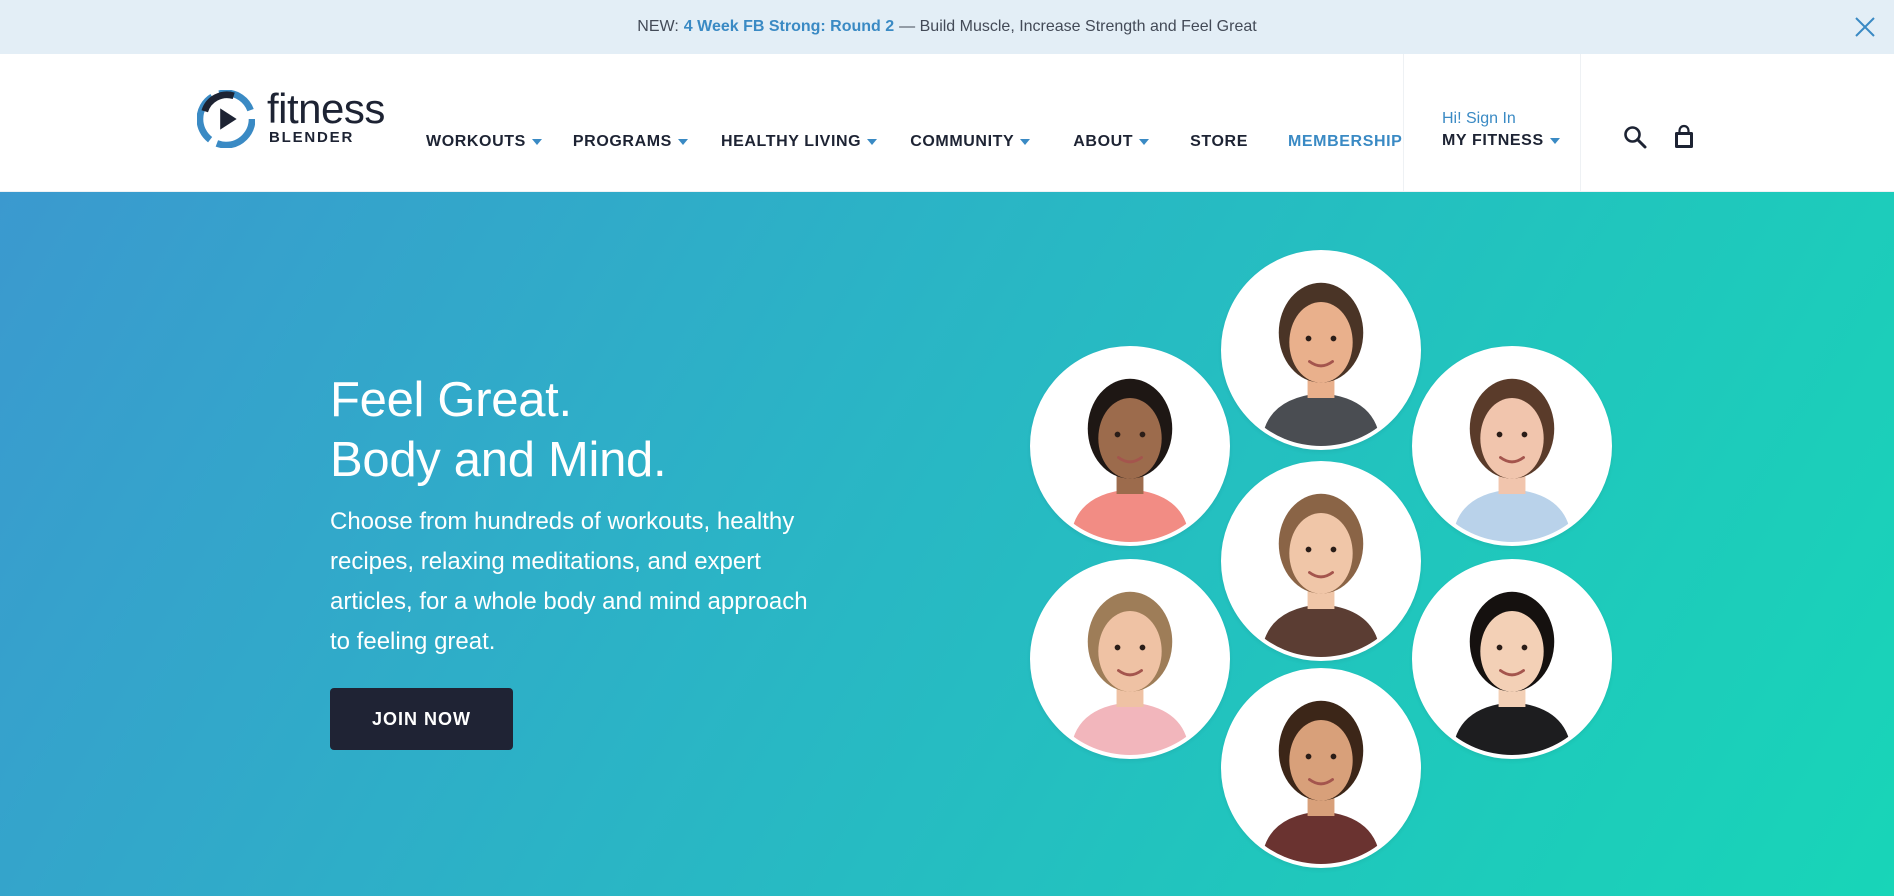 The width and height of the screenshot is (1894, 896). I want to click on my-fitness-dropdown: MY FITNESS, so click(1501, 141).